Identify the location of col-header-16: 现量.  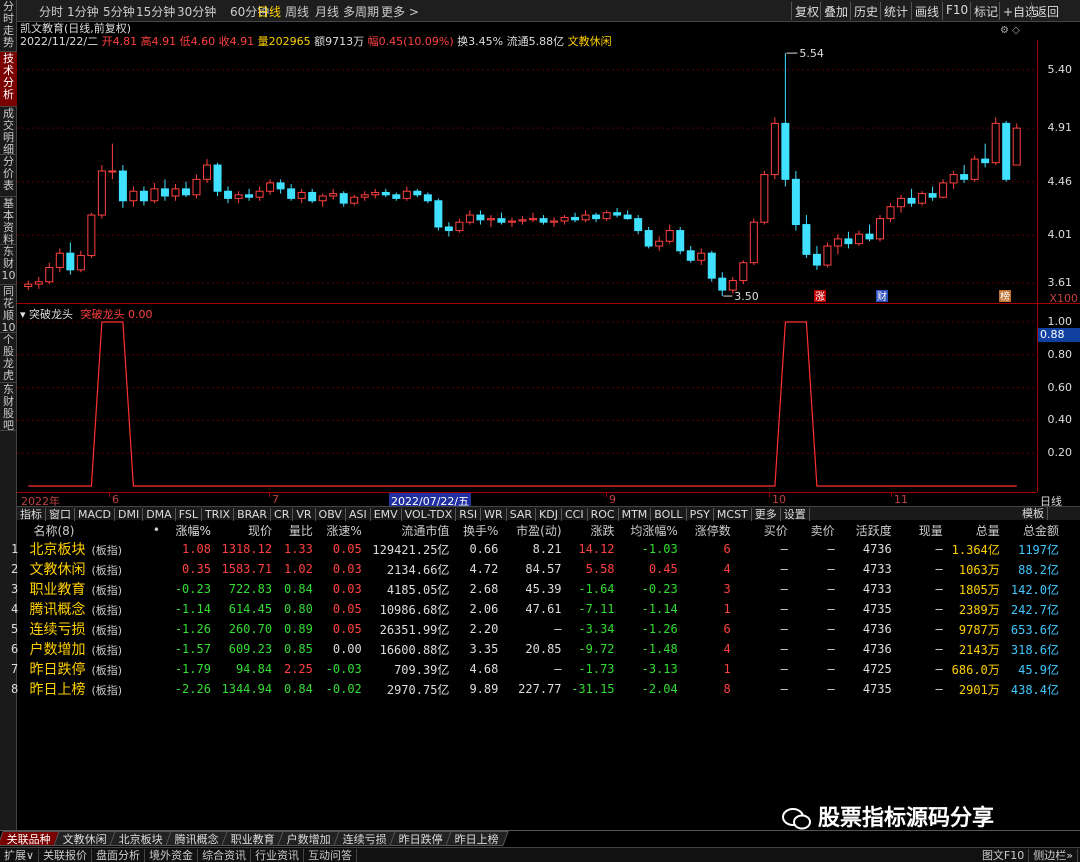
(921, 530).